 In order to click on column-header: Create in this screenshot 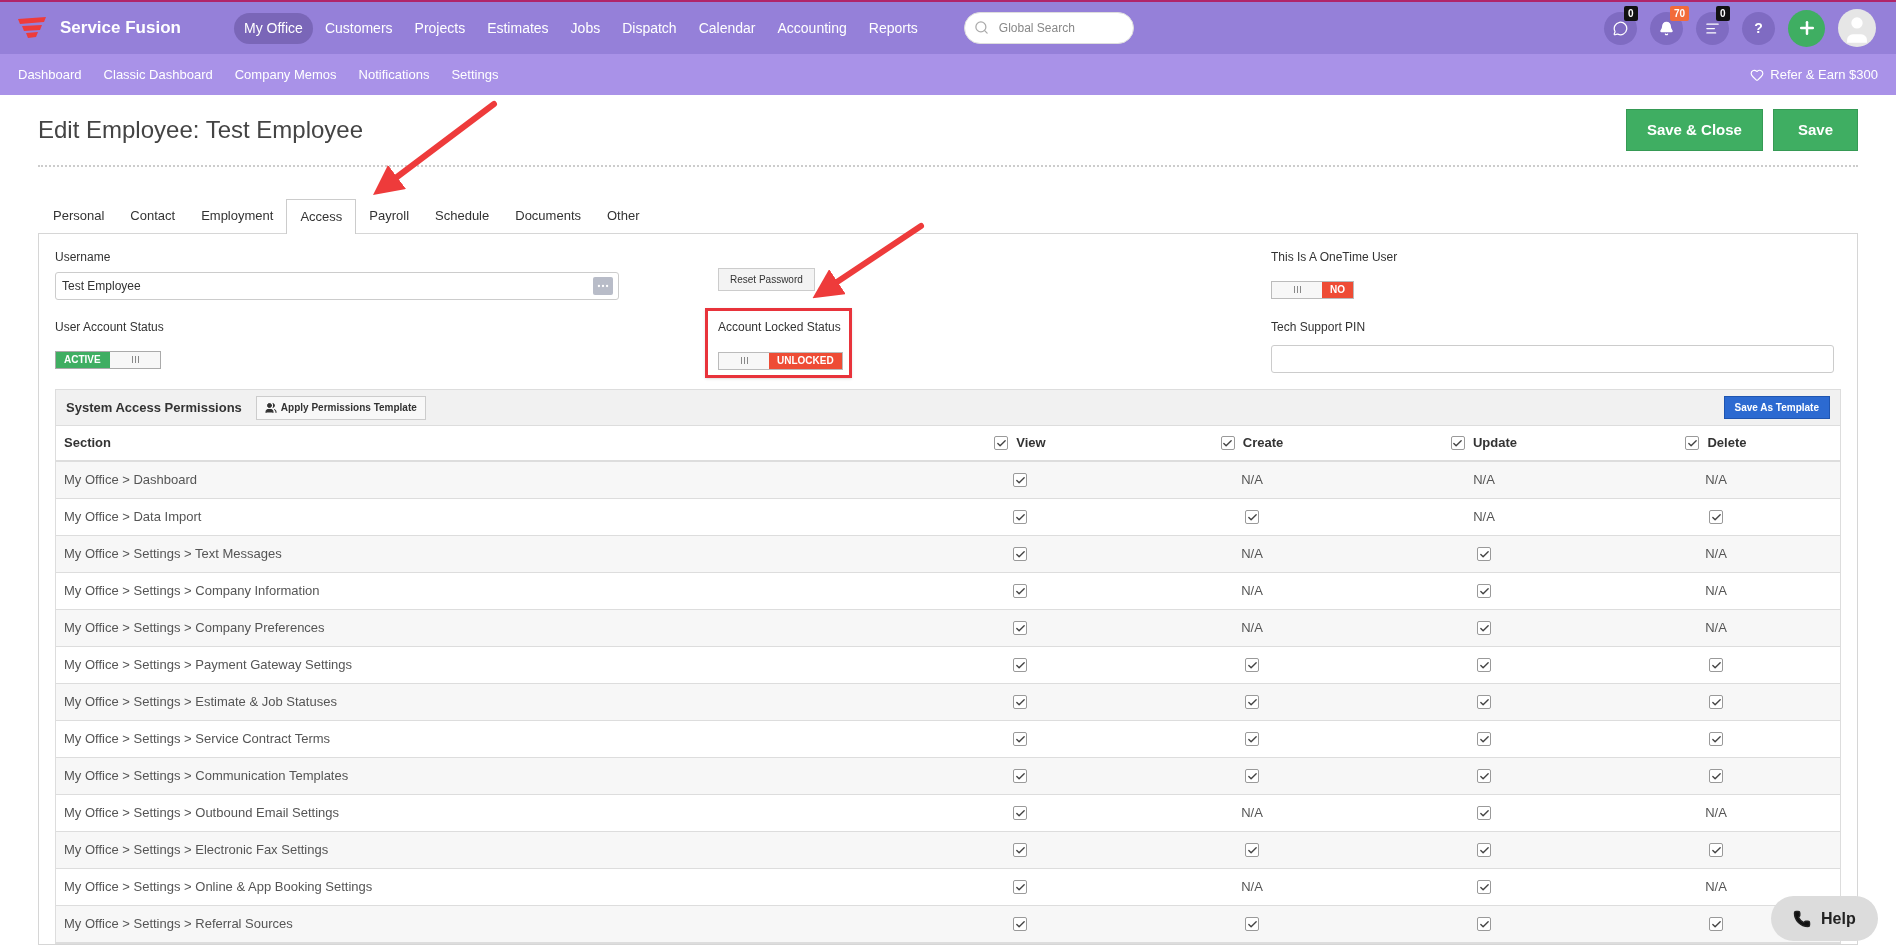, I will do `click(1263, 443)`.